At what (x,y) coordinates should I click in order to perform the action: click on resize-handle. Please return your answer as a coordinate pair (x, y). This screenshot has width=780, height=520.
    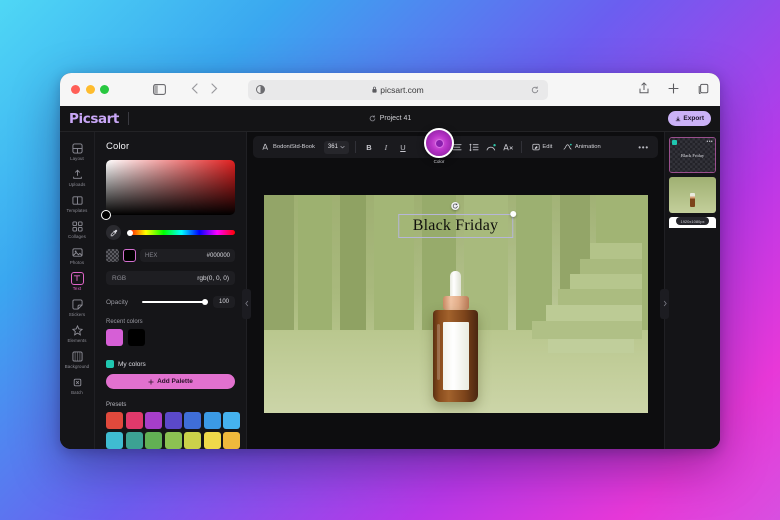
    Looking at the image, I should click on (512, 214).